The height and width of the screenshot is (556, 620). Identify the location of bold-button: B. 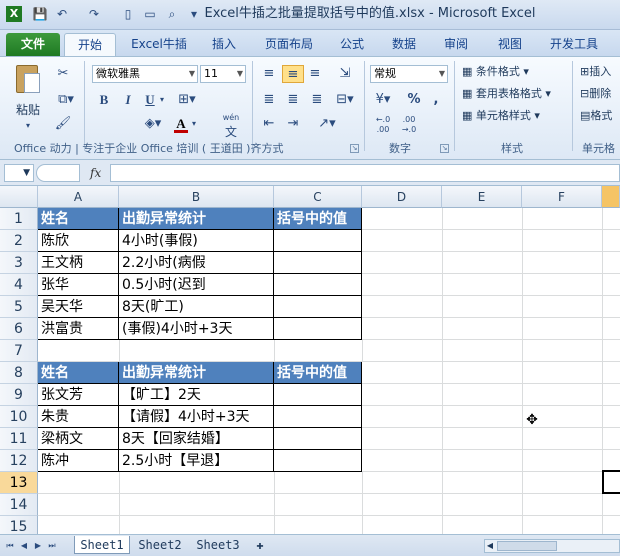
(104, 100).